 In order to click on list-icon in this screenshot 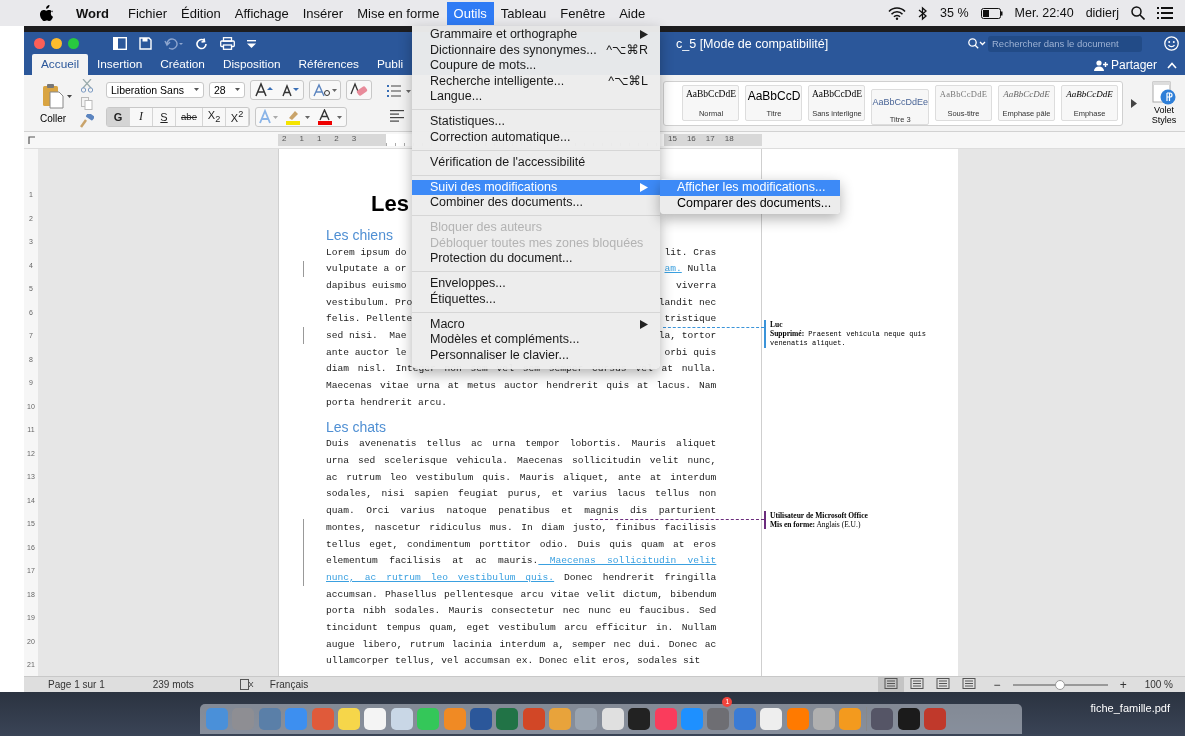, I will do `click(1165, 13)`.